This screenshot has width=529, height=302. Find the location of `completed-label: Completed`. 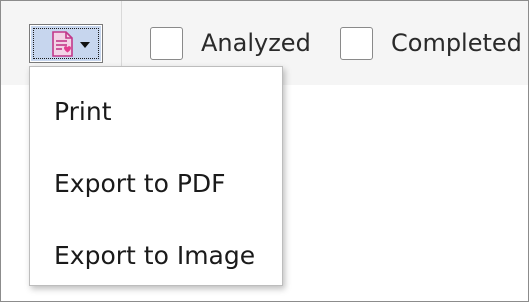

completed-label: Completed is located at coordinates (456, 43).